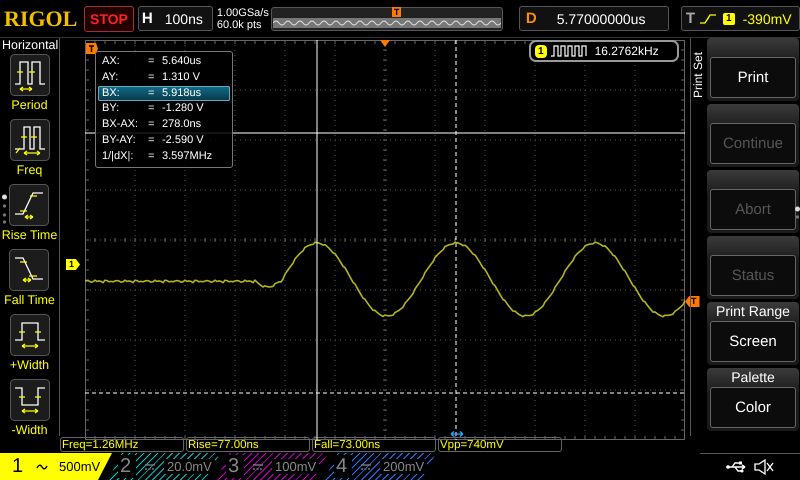 The image size is (800, 480). What do you see at coordinates (767, 18) in the screenshot?
I see `trigger-level: -390mV` at bounding box center [767, 18].